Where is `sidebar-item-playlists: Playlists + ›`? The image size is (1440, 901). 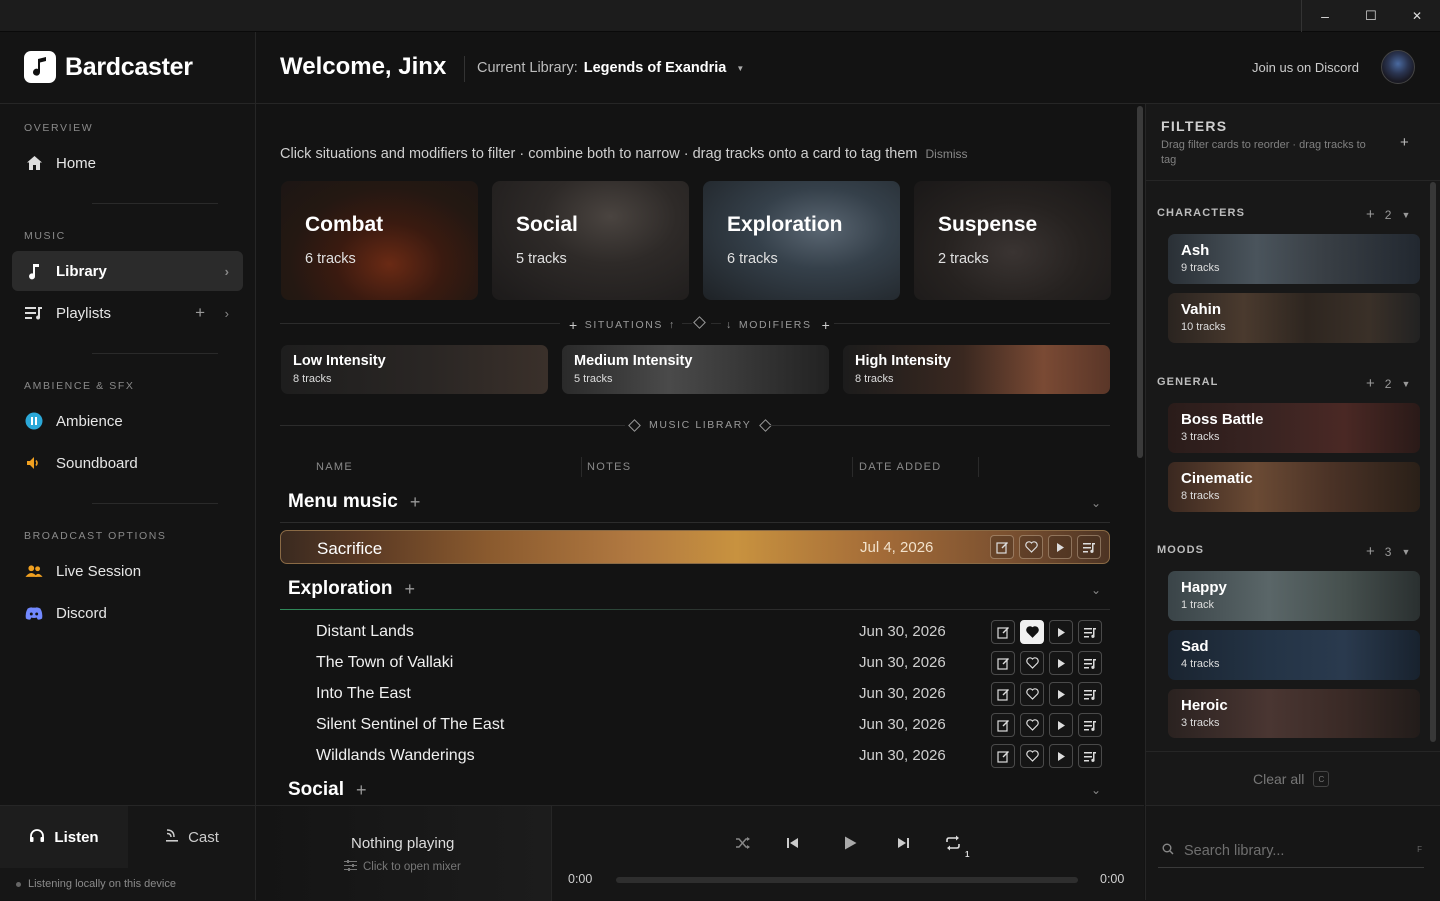 sidebar-item-playlists: Playlists + › is located at coordinates (127, 313).